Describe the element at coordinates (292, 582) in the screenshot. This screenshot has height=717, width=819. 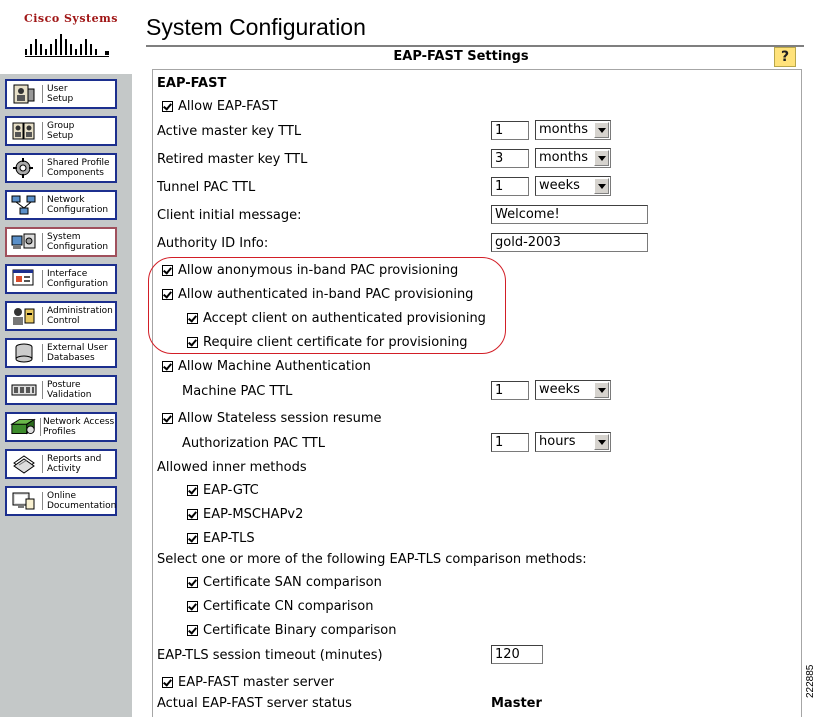
I see `checkbox-label: Certificate SAN comparison` at that location.